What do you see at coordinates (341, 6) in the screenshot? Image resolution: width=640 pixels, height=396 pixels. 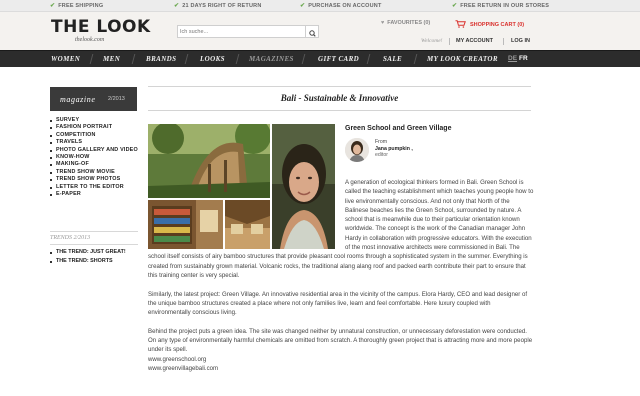 I see `benefit-purchase-on-account: ✔ PURCHASE ON ACCOUNT` at bounding box center [341, 6].